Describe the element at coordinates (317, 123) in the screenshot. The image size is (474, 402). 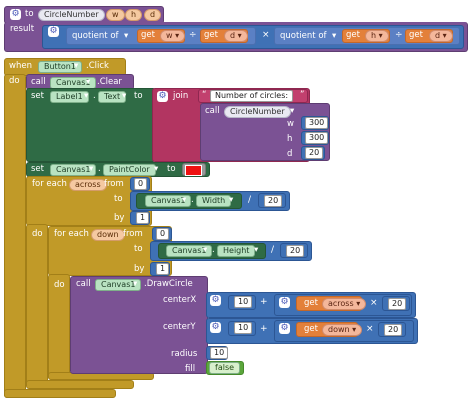
I see `number-value-w: 300` at that location.